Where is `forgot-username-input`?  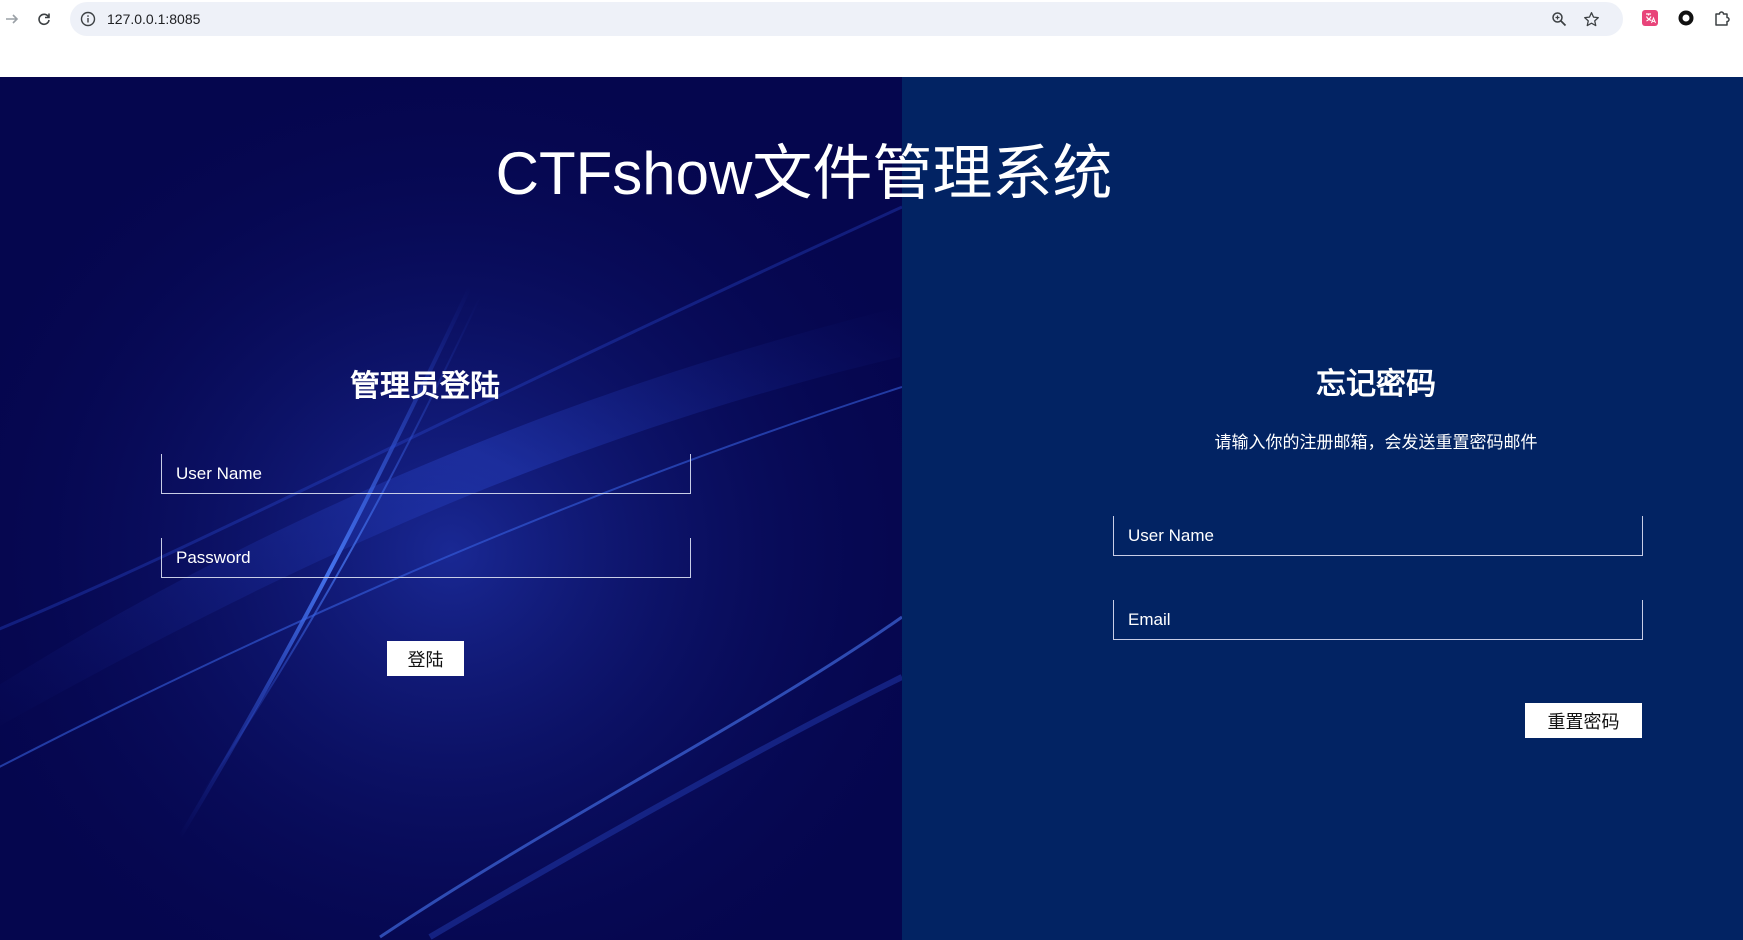
forgot-username-input is located at coordinates (1378, 535).